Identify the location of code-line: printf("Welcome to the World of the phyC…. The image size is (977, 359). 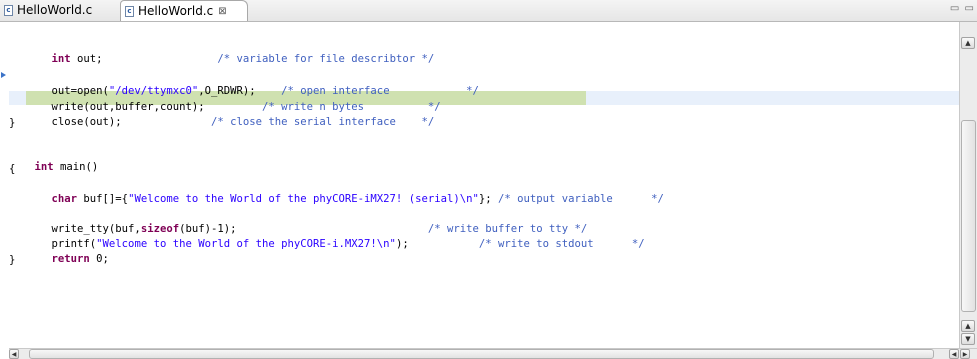
(348, 244).